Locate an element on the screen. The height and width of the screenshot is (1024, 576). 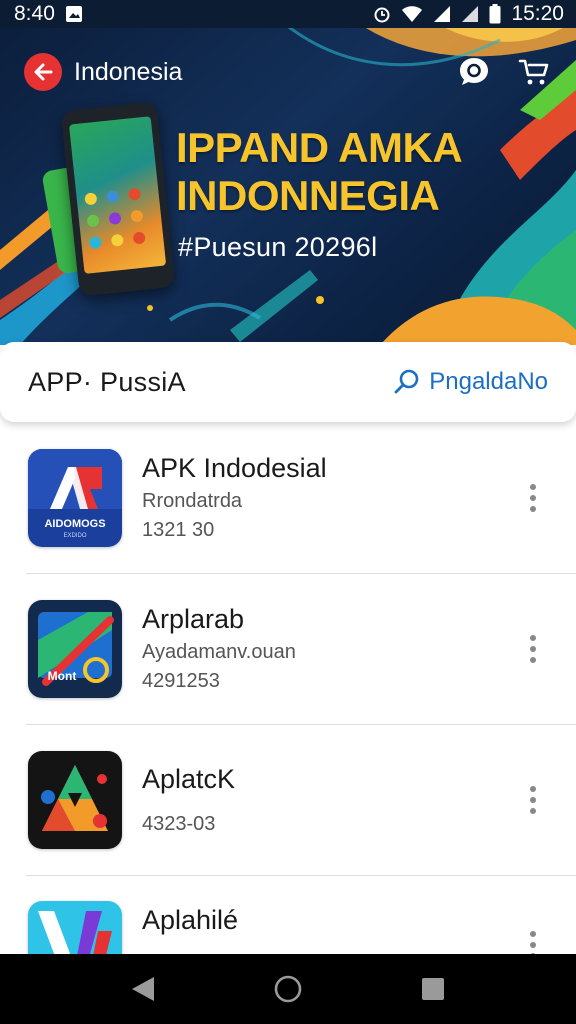
blue-v-icon is located at coordinates (75, 927).